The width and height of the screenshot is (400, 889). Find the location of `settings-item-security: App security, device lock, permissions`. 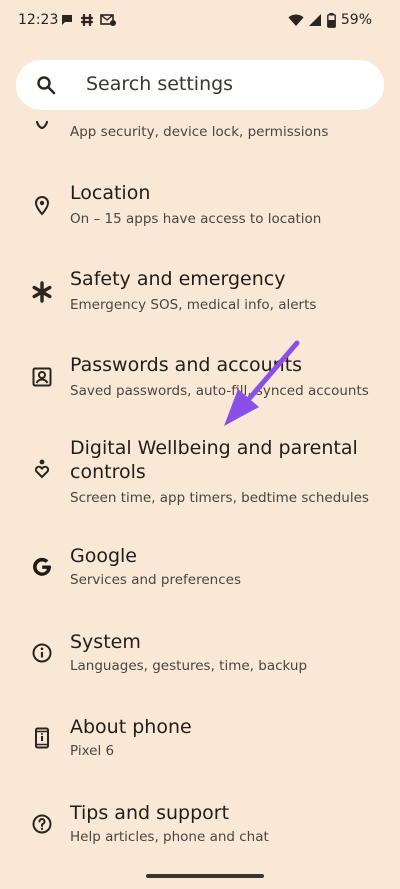

settings-item-security: App security, device lock, permissions is located at coordinates (200, 132).